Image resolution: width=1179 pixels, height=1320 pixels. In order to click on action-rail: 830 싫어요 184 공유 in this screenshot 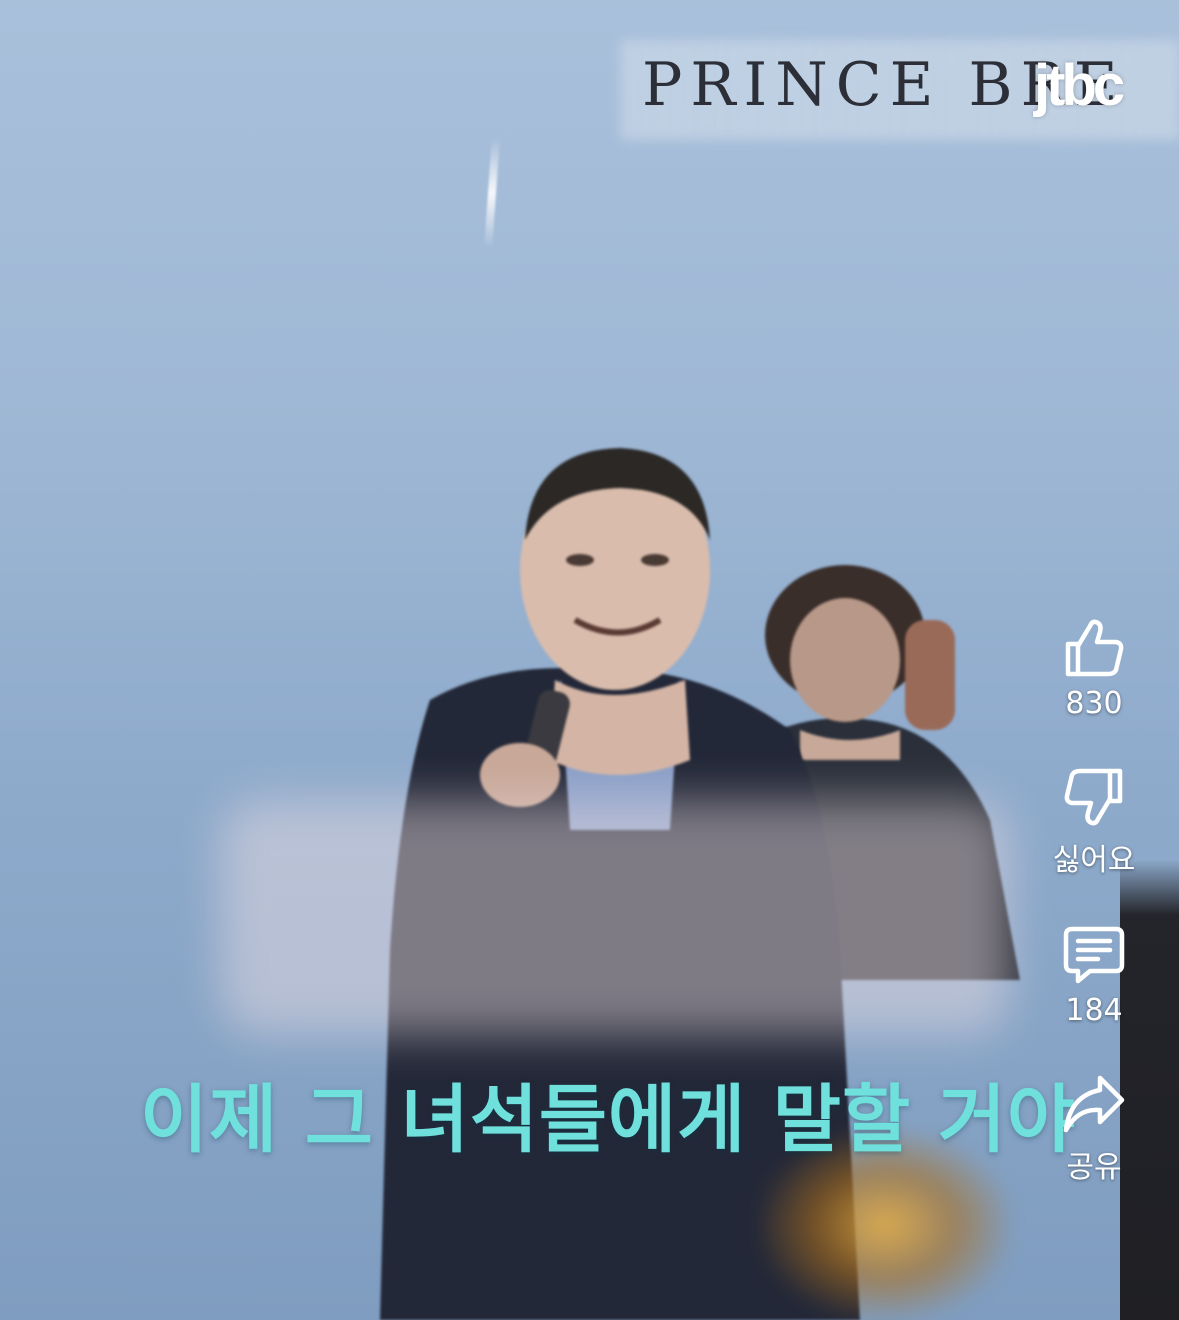, I will do `click(1094, 899)`.